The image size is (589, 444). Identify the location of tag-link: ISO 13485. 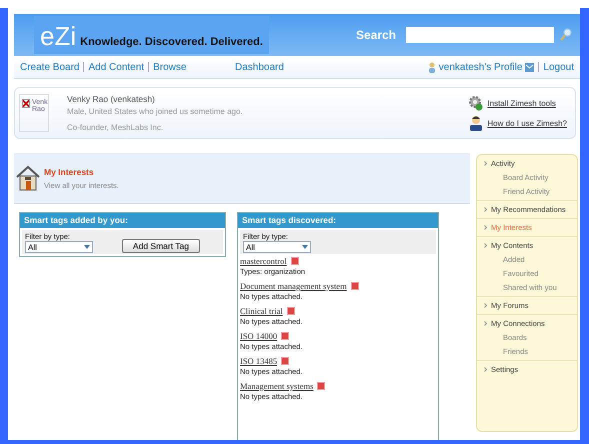
(259, 361).